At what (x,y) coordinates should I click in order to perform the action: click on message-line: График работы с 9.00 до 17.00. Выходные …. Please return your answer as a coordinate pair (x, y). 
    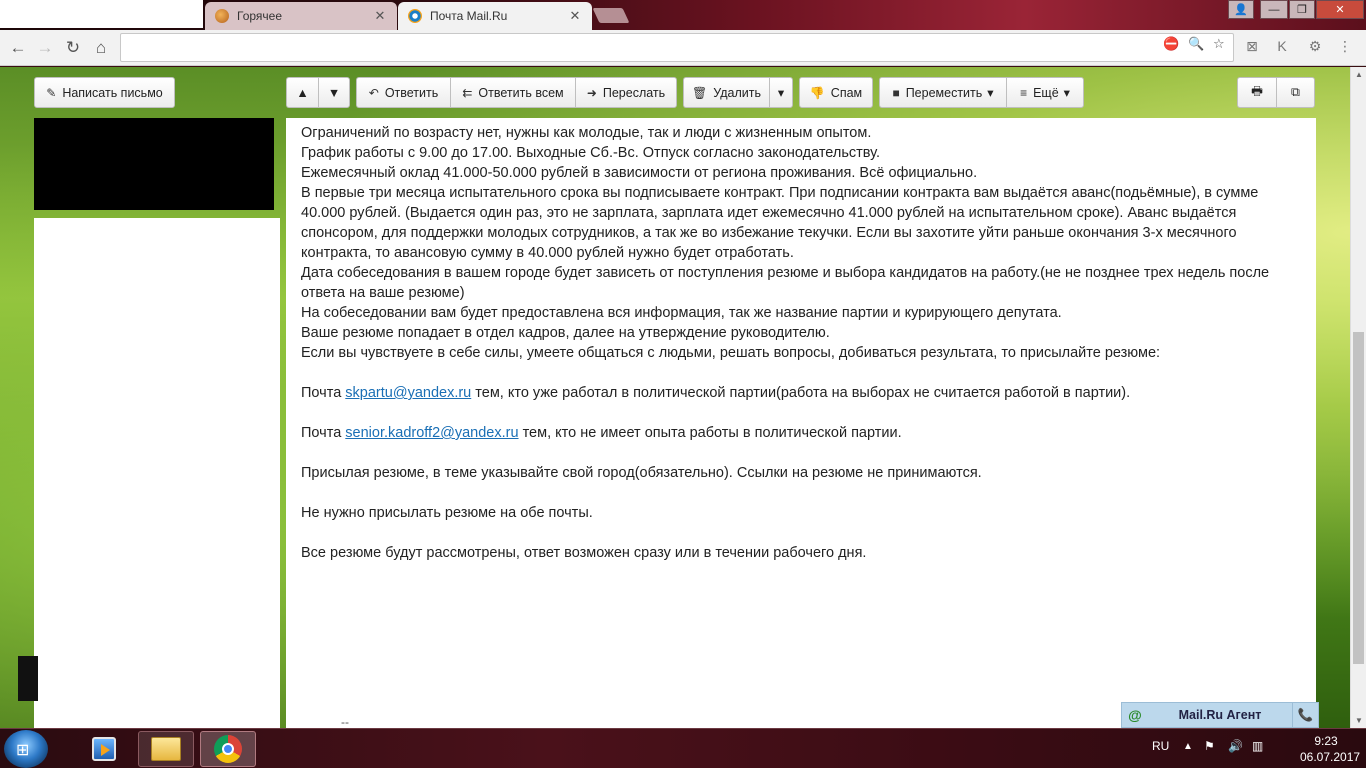
    Looking at the image, I should click on (591, 153).